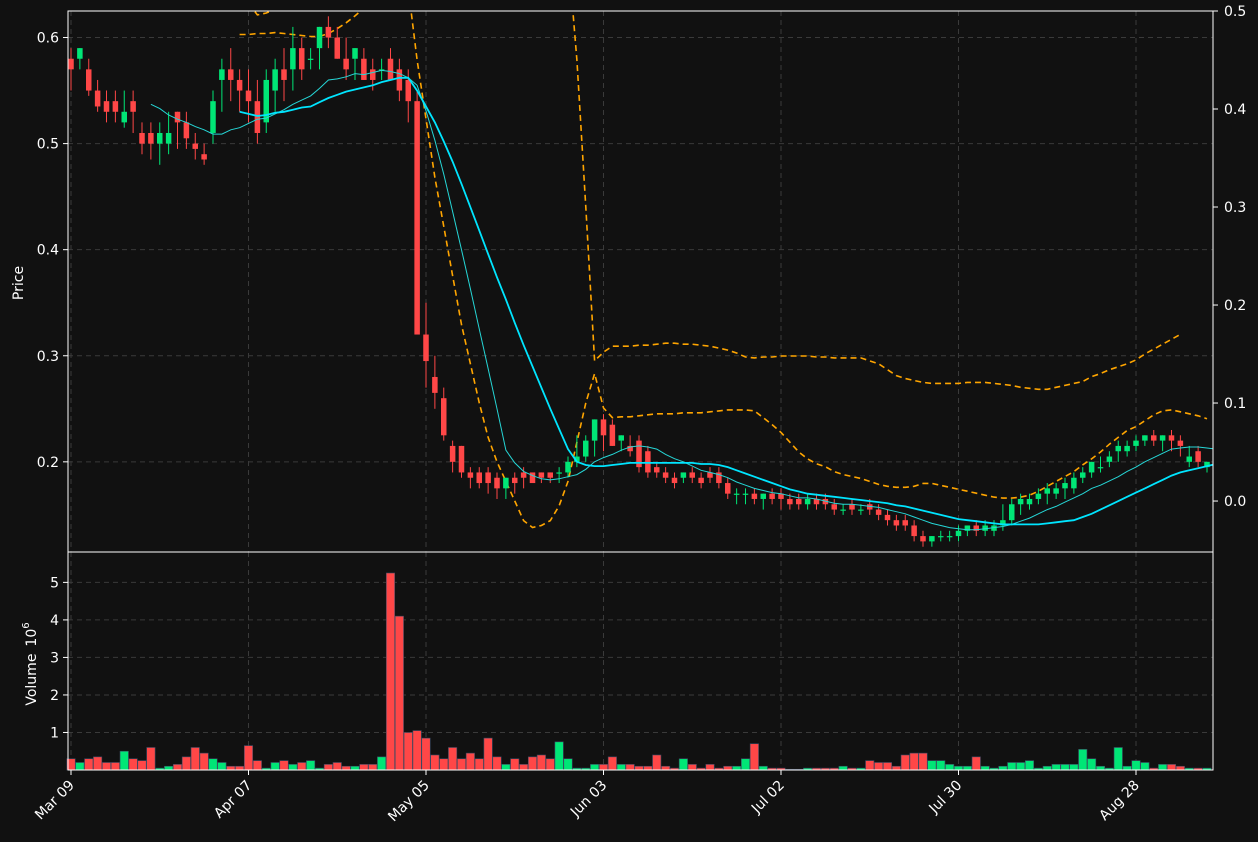  Describe the element at coordinates (54, 583) in the screenshot. I see `volume-tick-label: 5` at that location.